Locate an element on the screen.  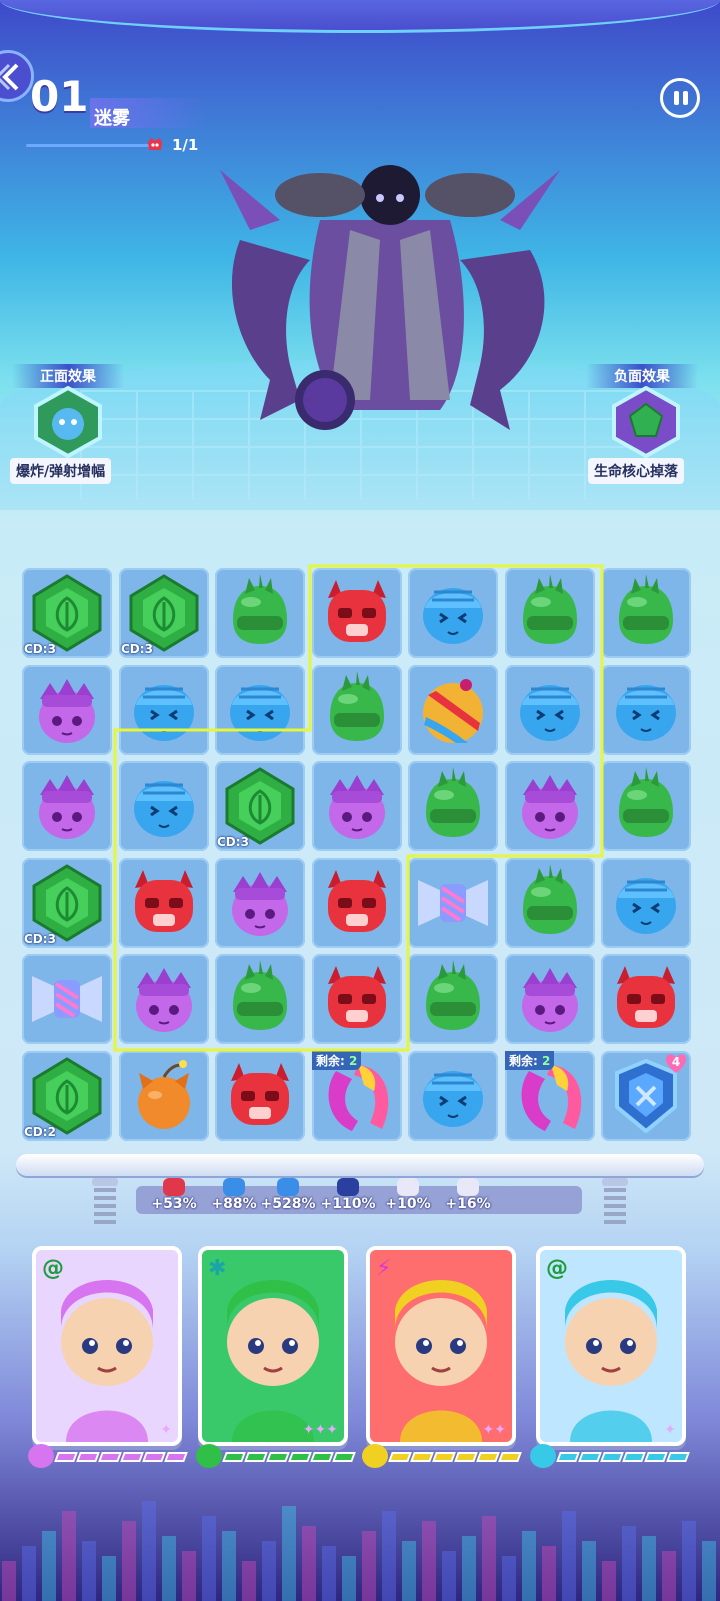
maid-hero-card: @ ✦ is located at coordinates (611, 1346).